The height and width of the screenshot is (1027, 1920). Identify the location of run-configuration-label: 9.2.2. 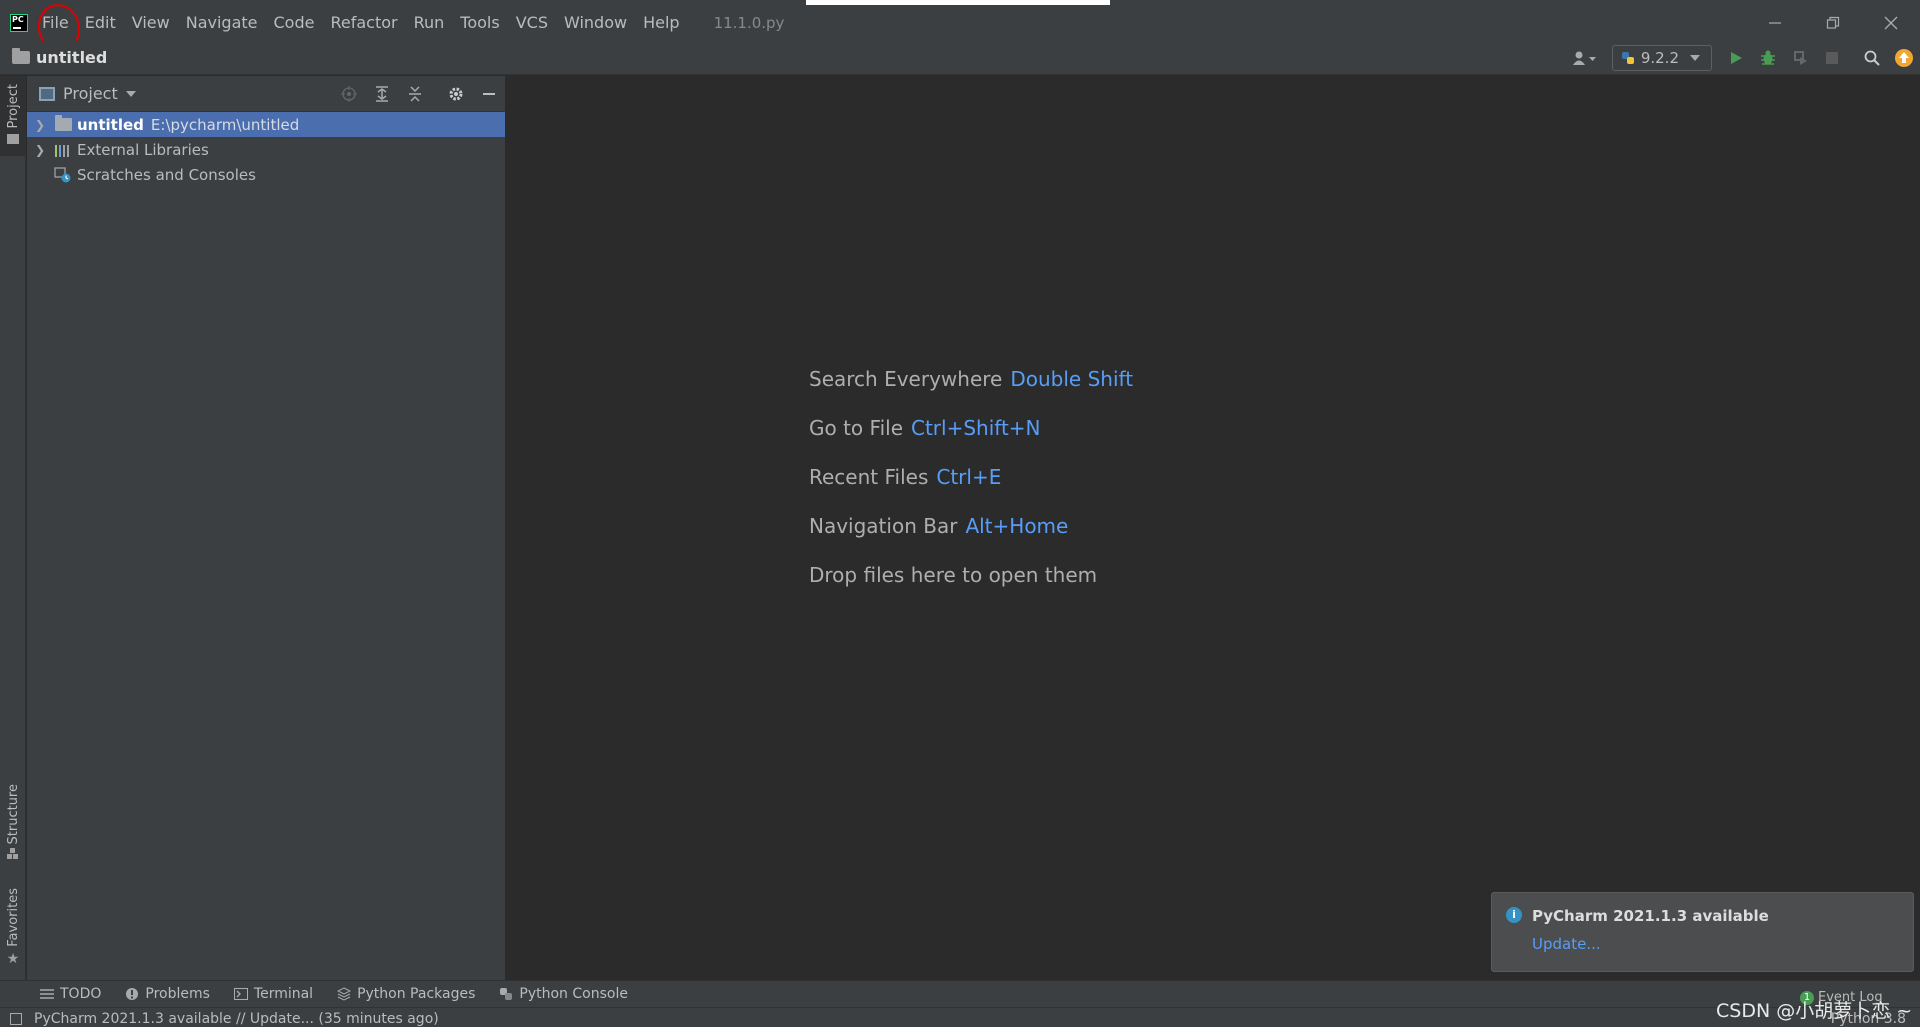
(1659, 58).